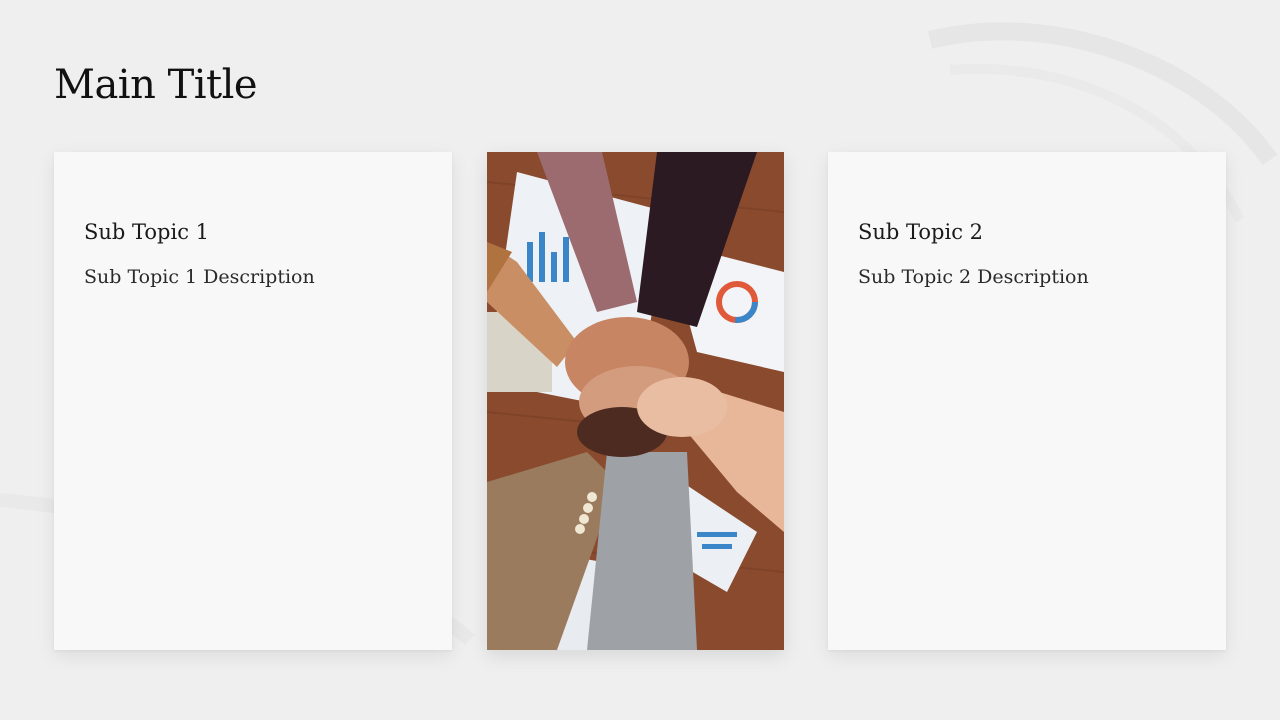  Describe the element at coordinates (921, 232) in the screenshot. I see `sub-topic-2-title: Sub Topic 2` at that location.